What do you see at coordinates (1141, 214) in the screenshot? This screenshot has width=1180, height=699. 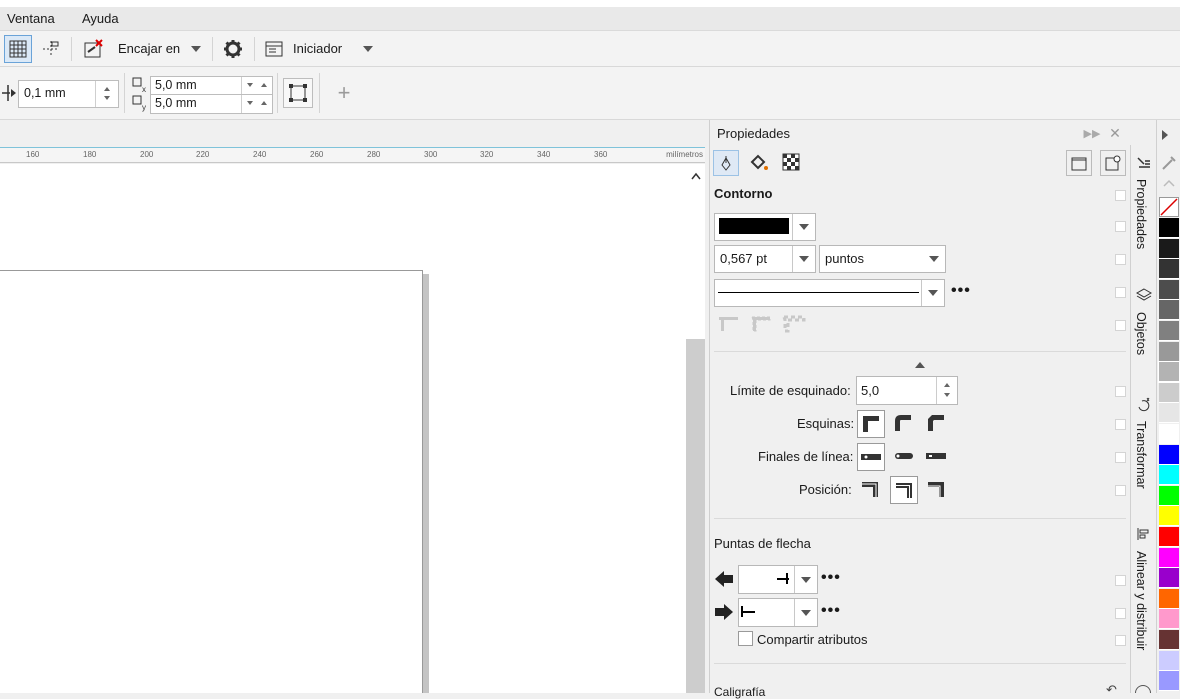 I see `tab-propiedades: Propiedades` at bounding box center [1141, 214].